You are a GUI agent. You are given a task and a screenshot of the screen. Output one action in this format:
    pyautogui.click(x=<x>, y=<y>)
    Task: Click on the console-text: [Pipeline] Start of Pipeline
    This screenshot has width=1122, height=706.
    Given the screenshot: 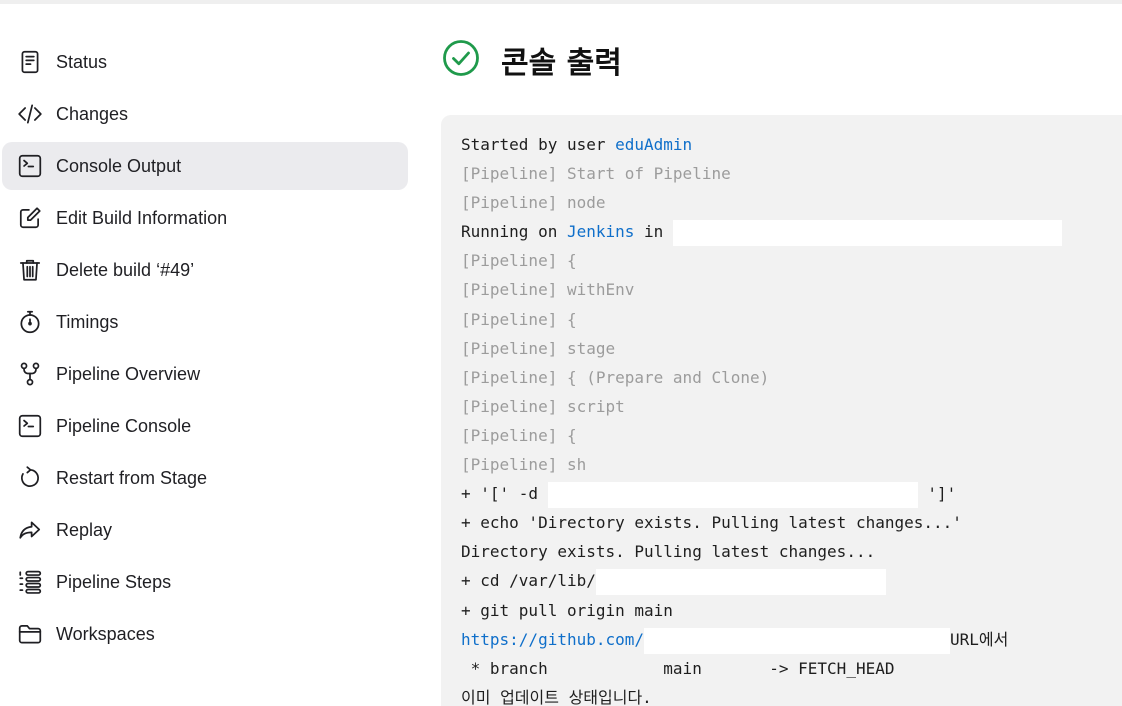 What is the action you would take?
    pyautogui.click(x=596, y=174)
    